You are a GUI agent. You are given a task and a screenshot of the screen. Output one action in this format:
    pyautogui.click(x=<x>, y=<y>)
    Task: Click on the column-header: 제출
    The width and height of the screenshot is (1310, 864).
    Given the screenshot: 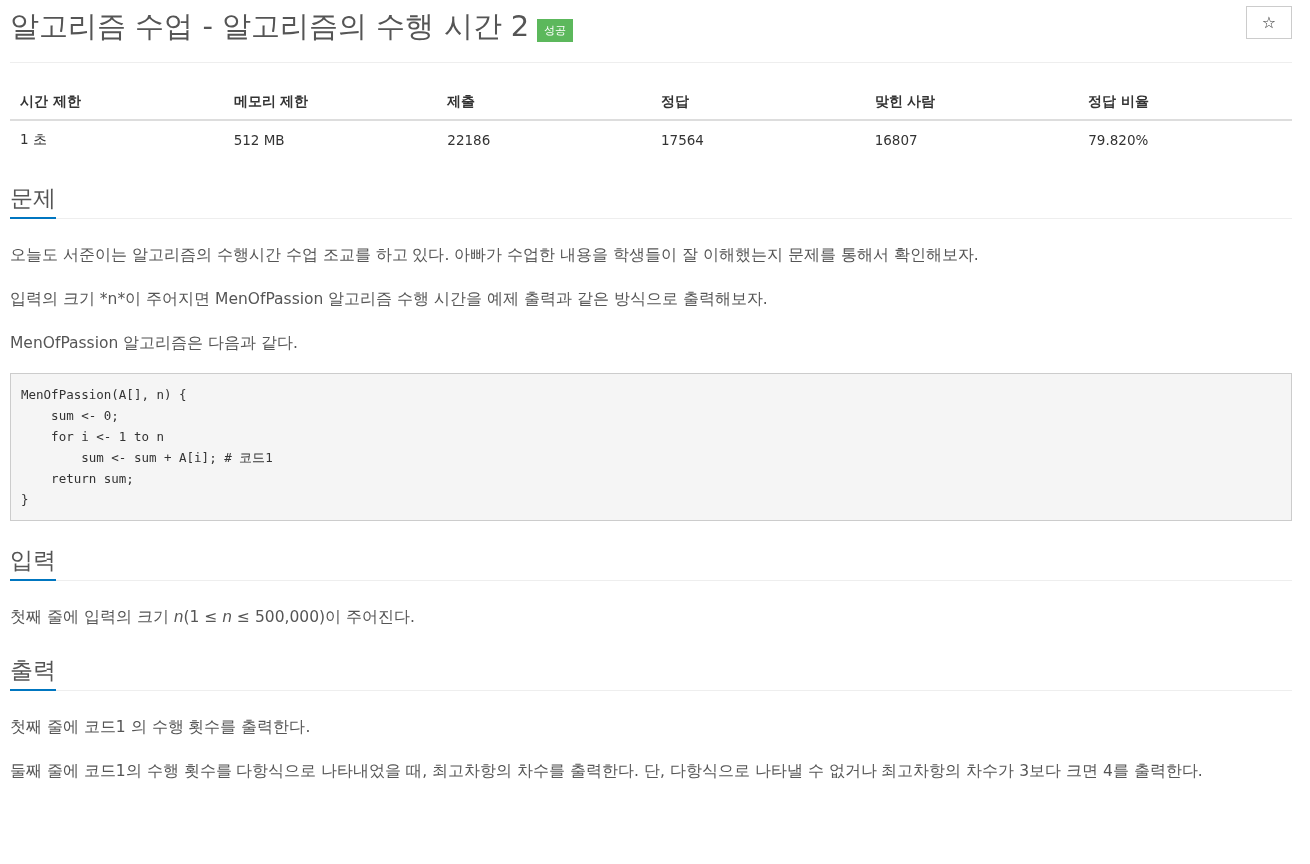 What is the action you would take?
    pyautogui.click(x=544, y=106)
    